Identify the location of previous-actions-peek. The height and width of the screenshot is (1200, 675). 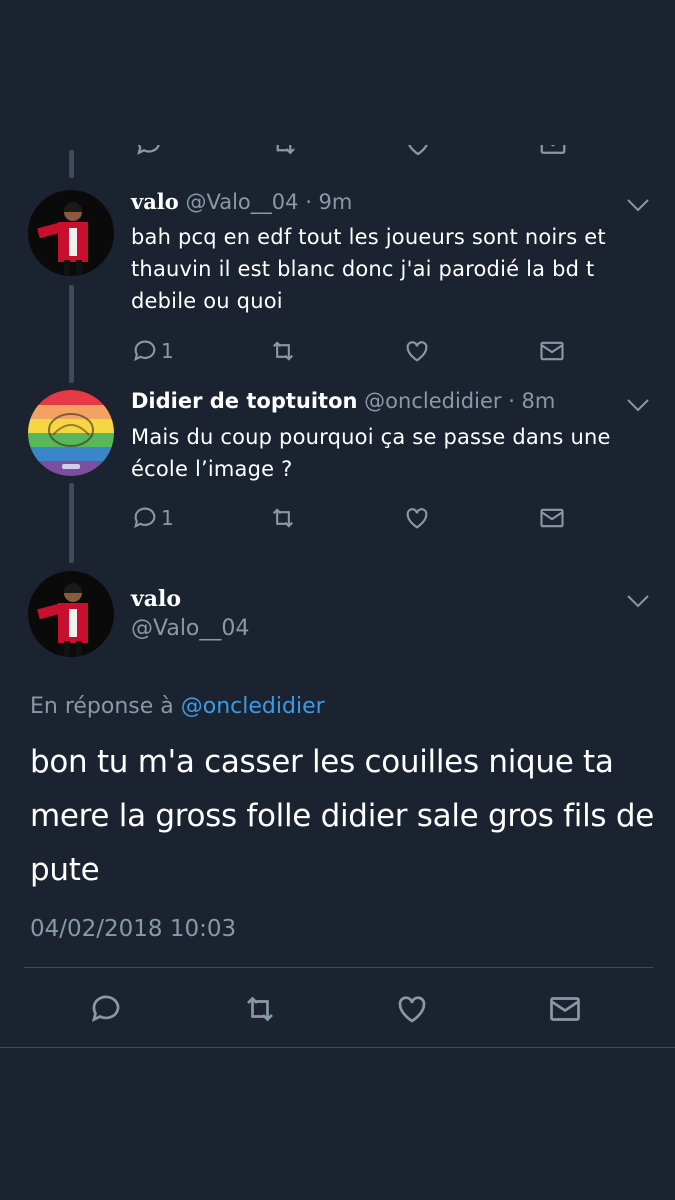
(356, 152).